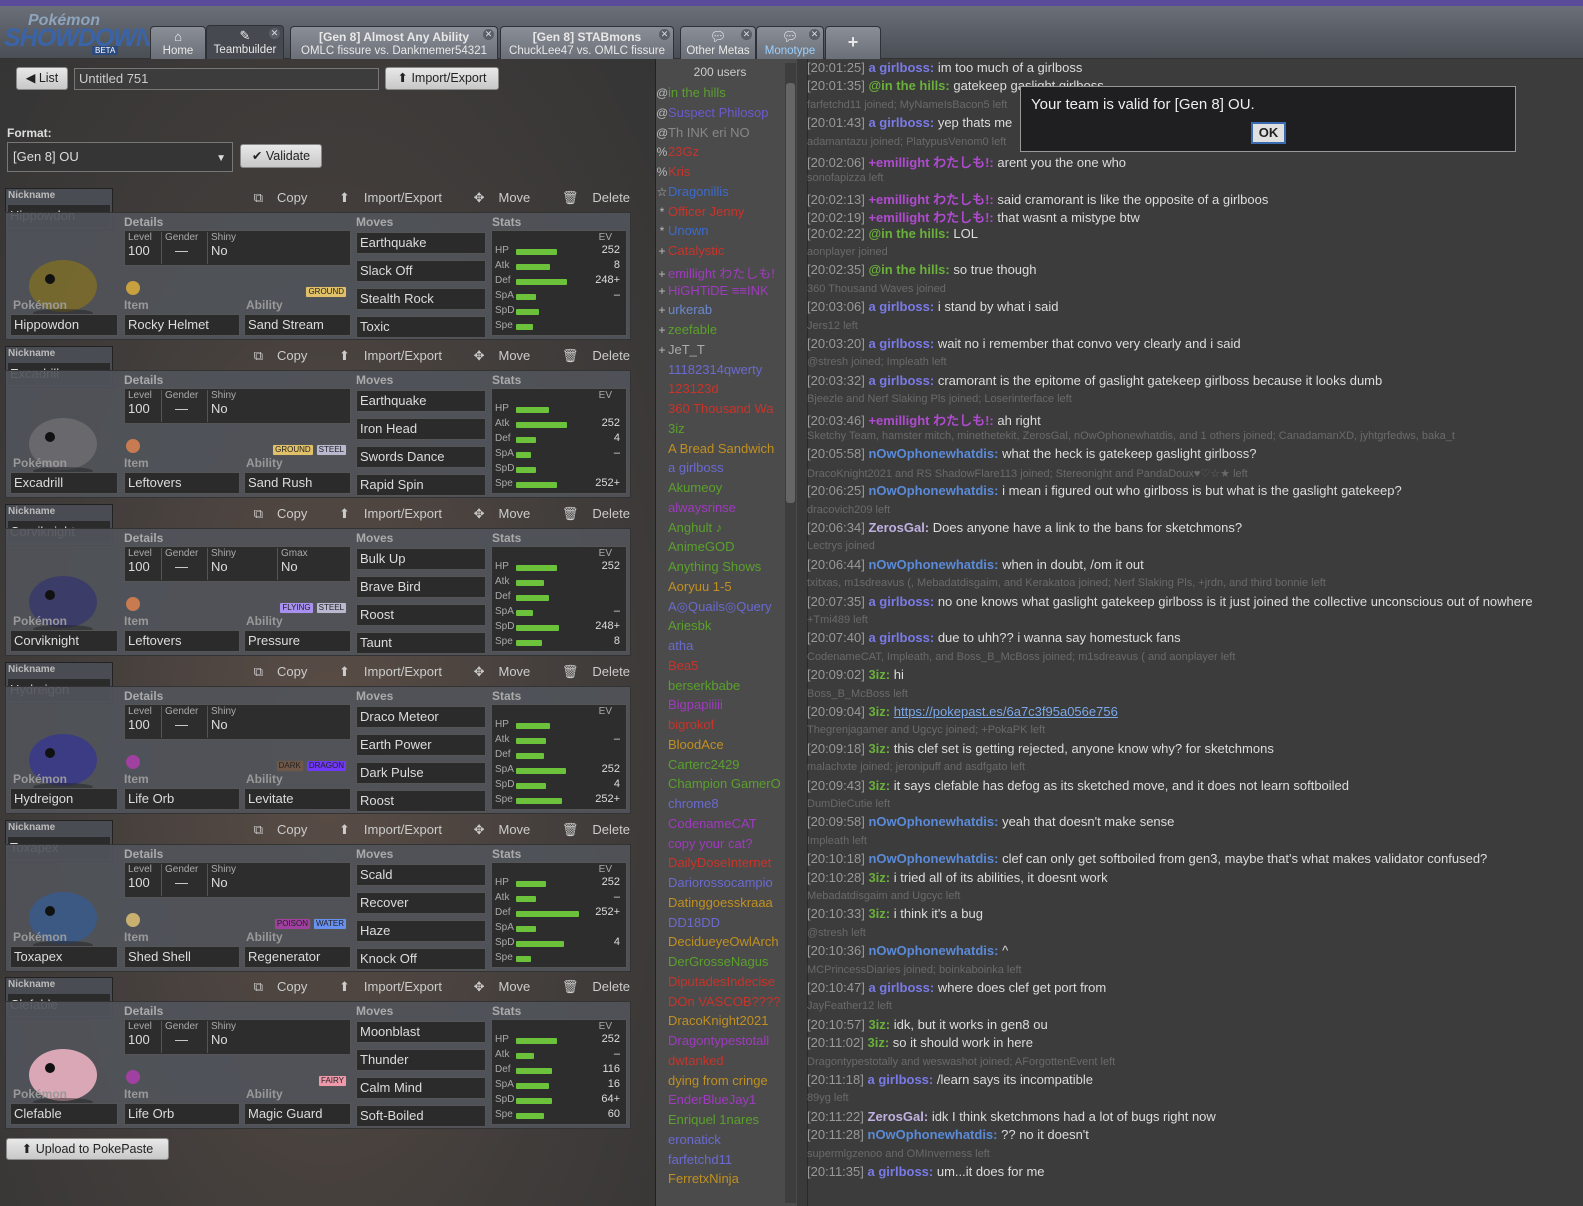 The height and width of the screenshot is (1206, 1583). I want to click on move-field: Earth Power, so click(421, 745).